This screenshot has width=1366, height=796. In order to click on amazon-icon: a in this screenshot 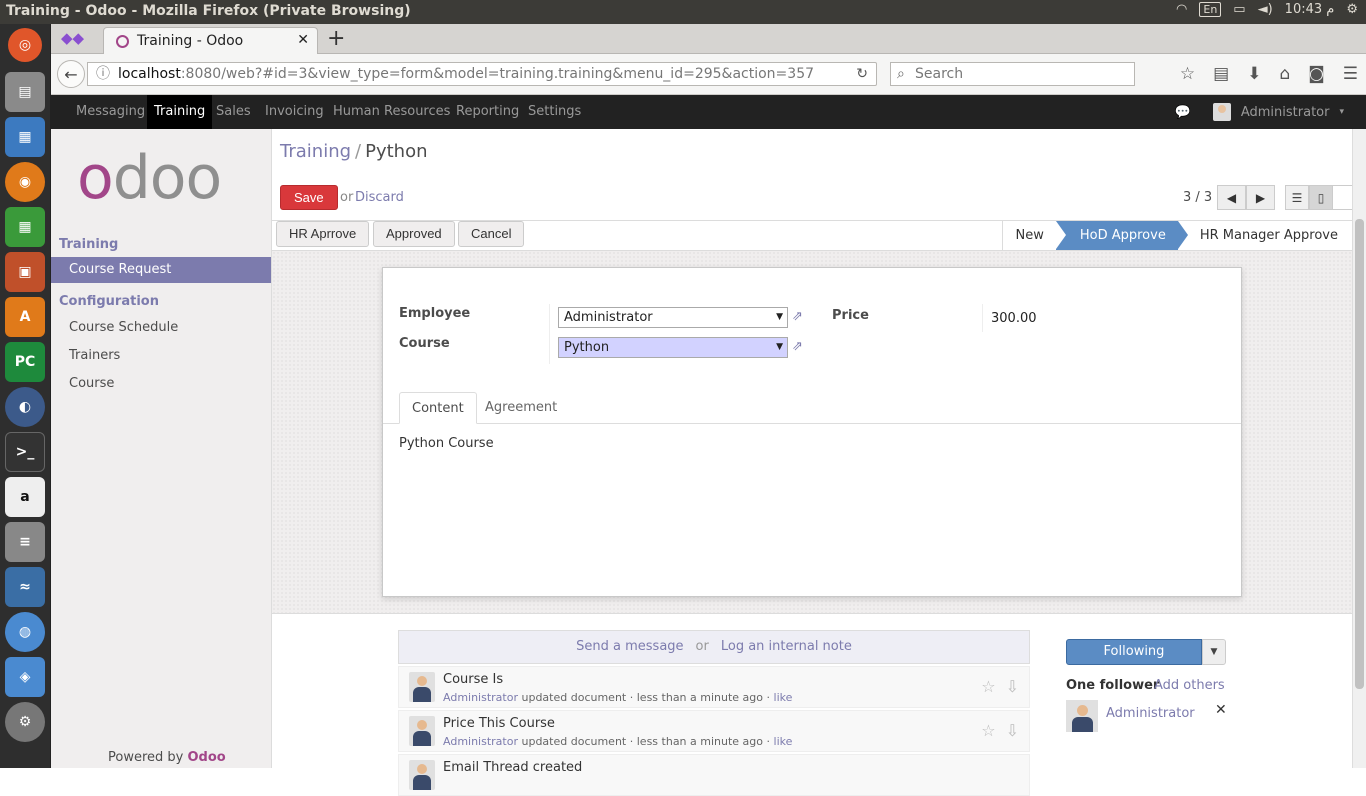, I will do `click(25, 497)`.